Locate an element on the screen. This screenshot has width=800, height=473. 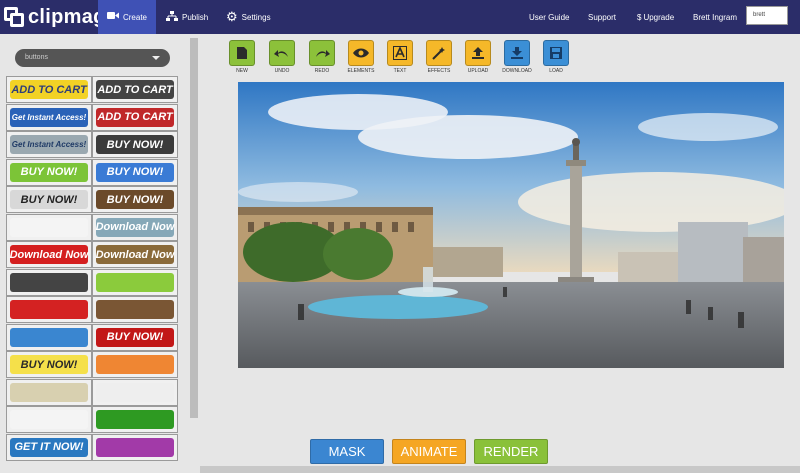
tool-download: DOWNLOAD is located at coordinates (517, 57).